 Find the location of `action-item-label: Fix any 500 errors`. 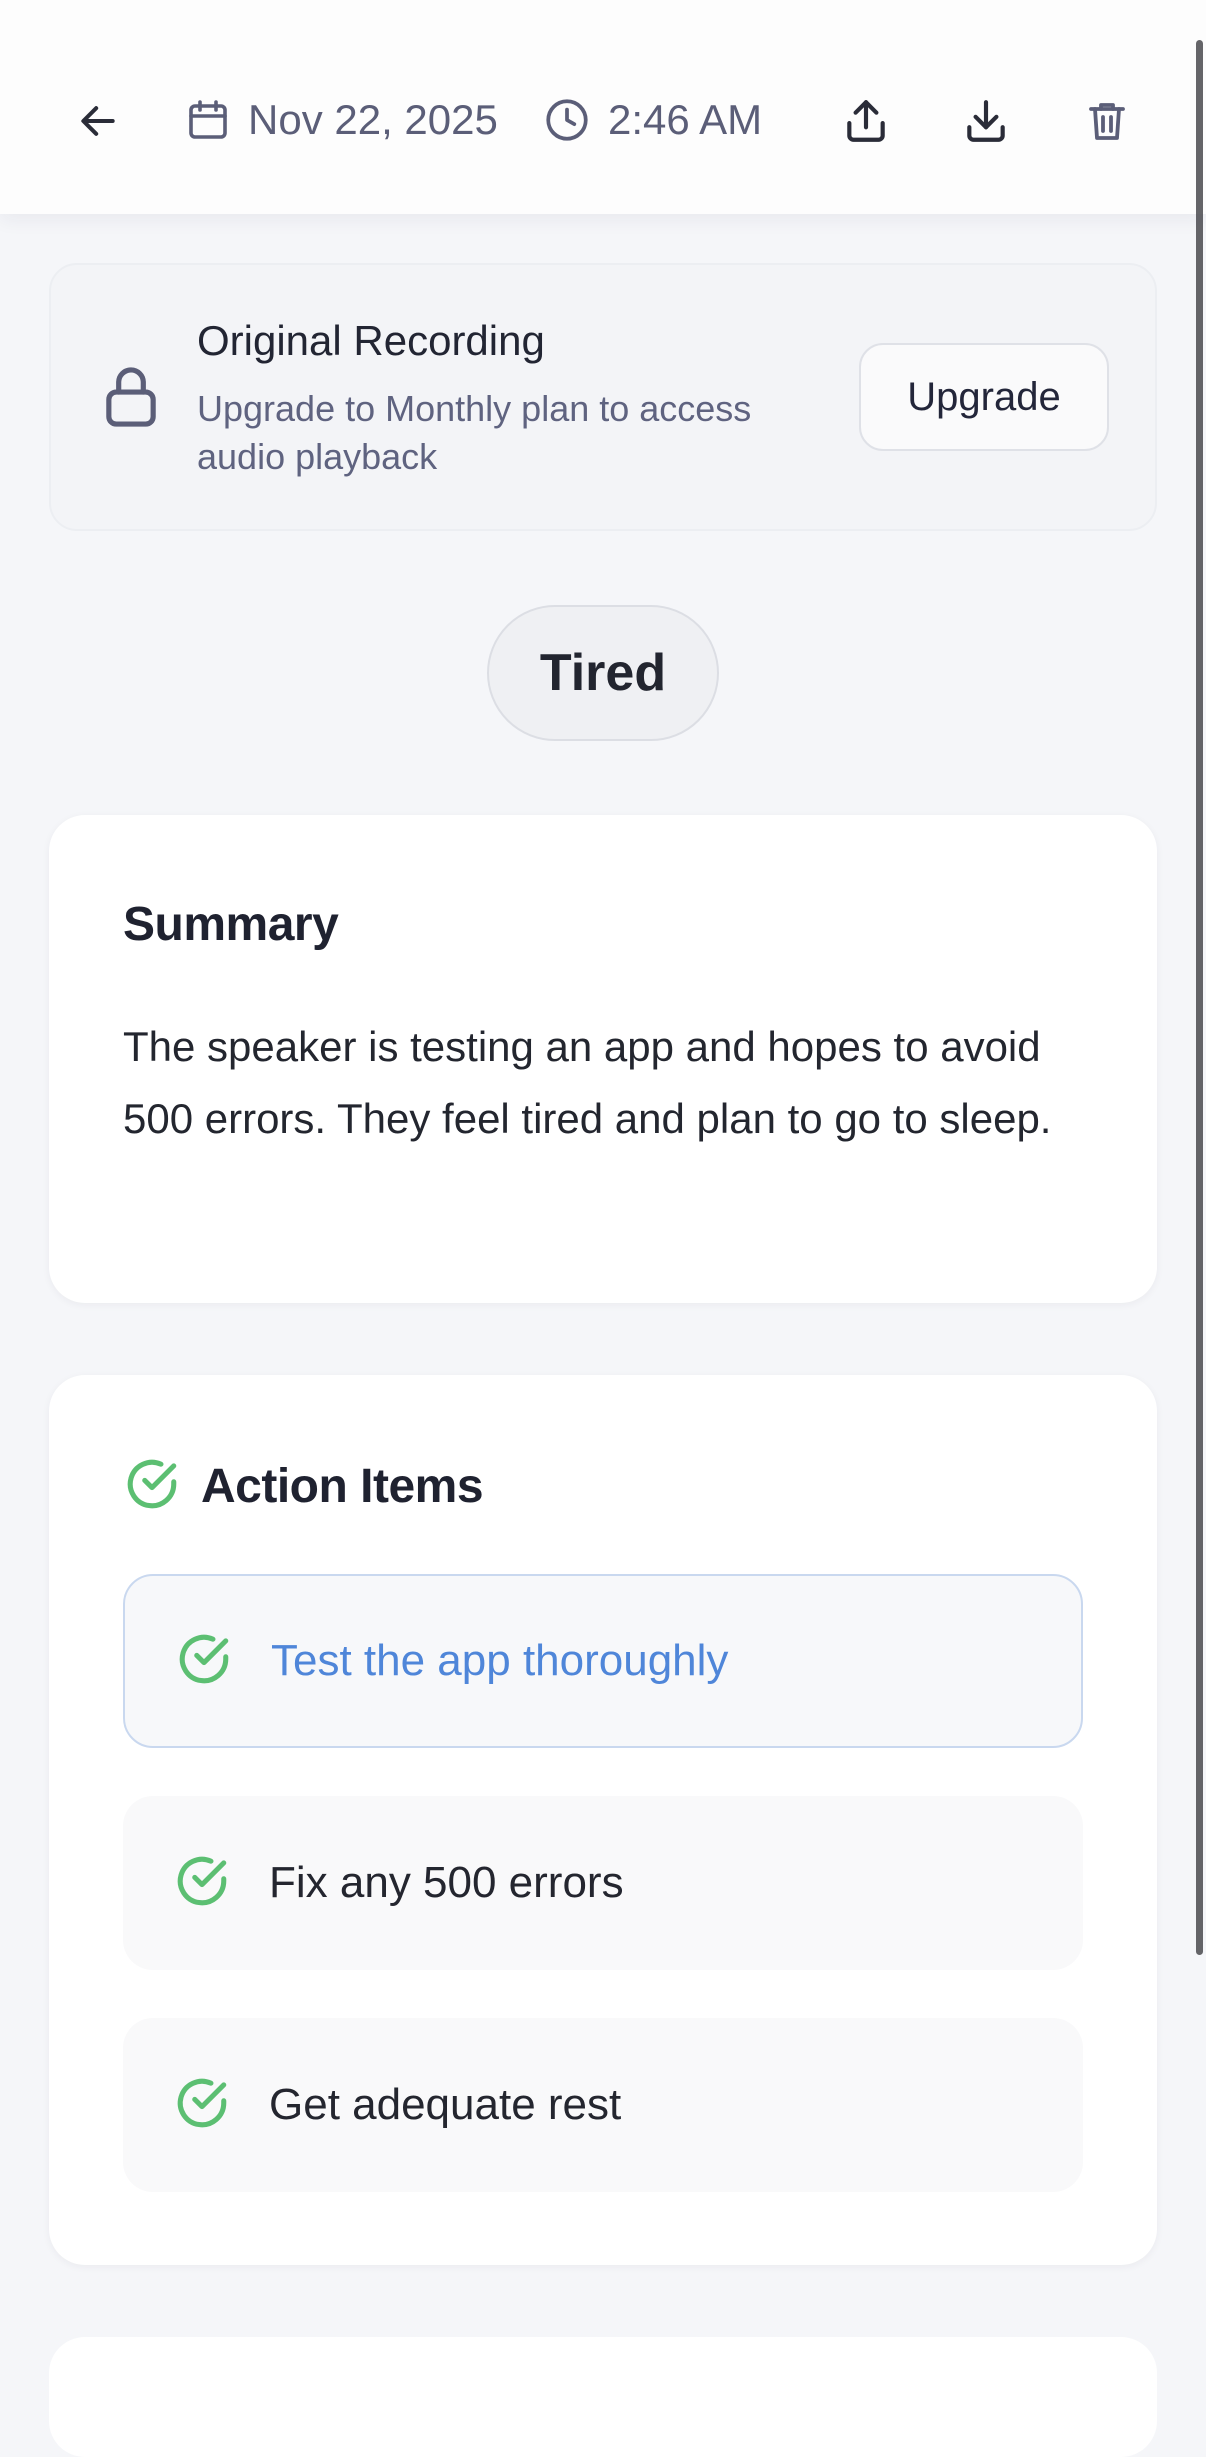

action-item-label: Fix any 500 errors is located at coordinates (446, 1882).